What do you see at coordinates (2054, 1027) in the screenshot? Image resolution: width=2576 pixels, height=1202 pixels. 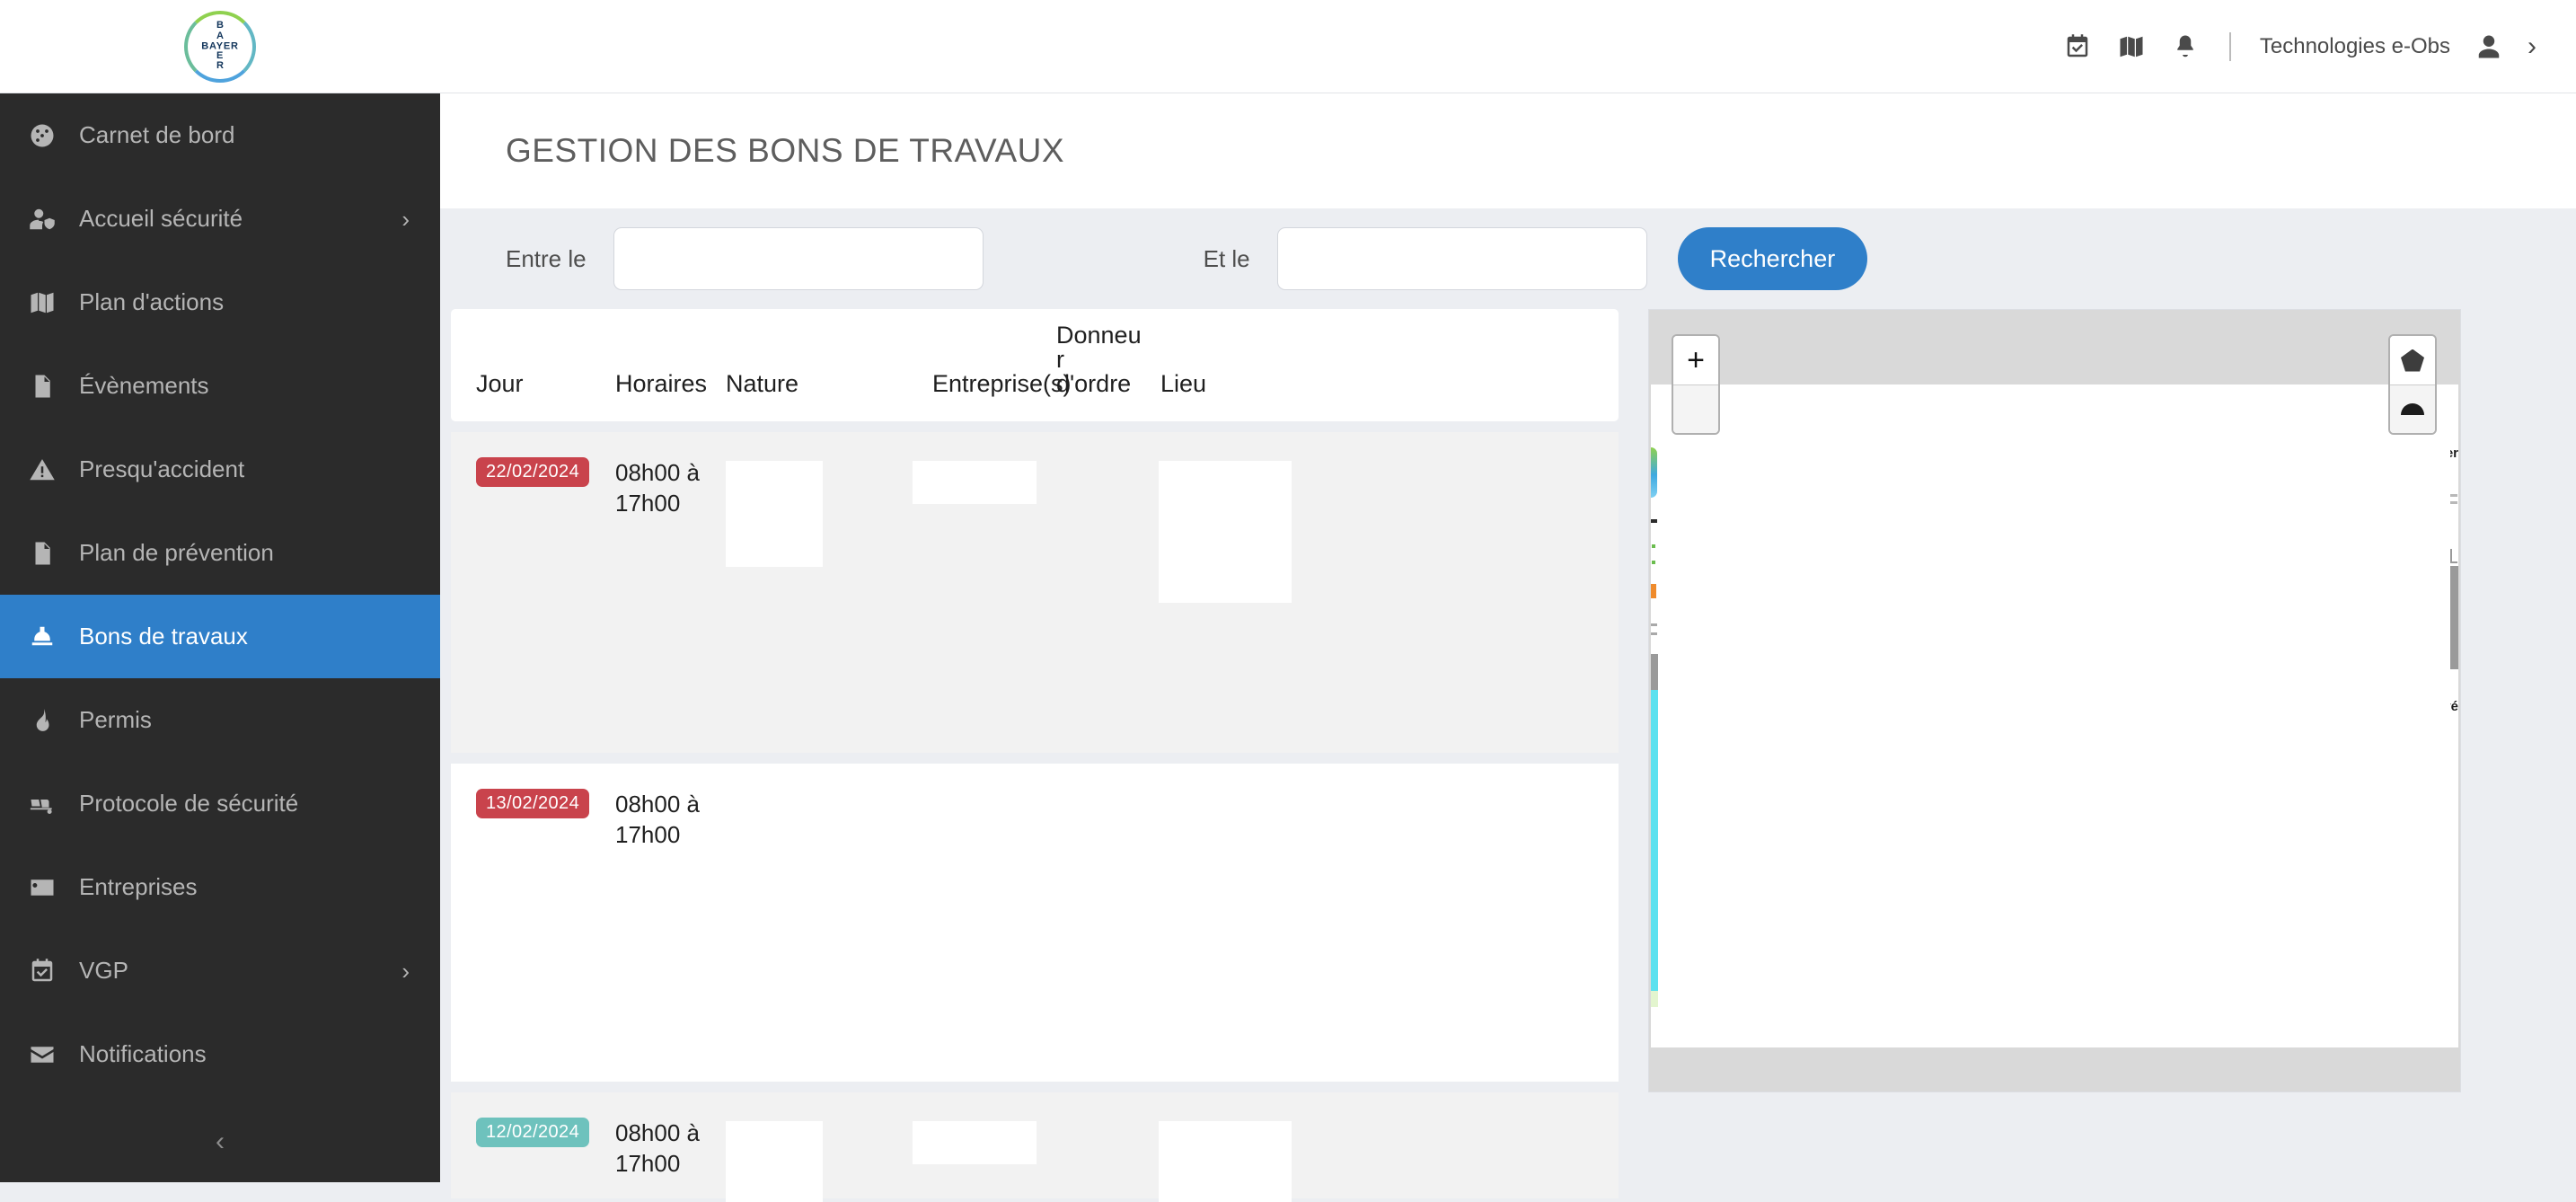 I see `map-footer-area` at bounding box center [2054, 1027].